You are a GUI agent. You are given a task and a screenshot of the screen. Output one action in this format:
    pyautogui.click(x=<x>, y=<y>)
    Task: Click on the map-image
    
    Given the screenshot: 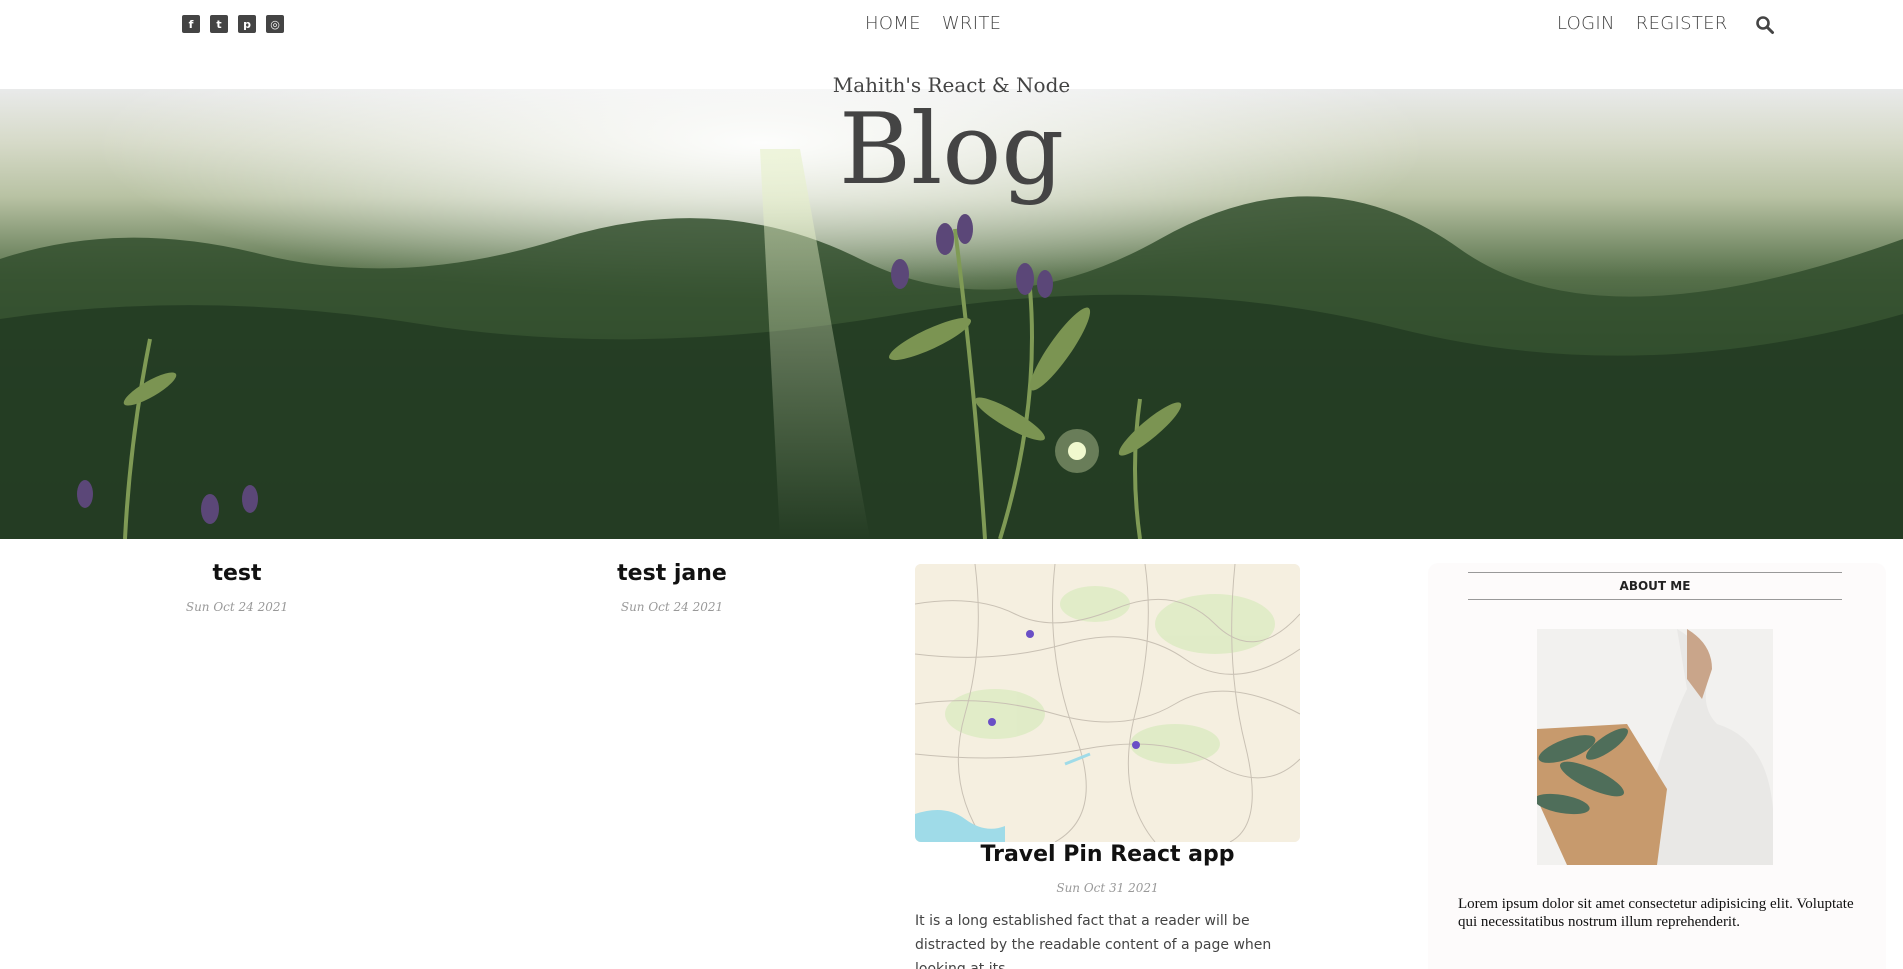 What is the action you would take?
    pyautogui.click(x=1107, y=703)
    